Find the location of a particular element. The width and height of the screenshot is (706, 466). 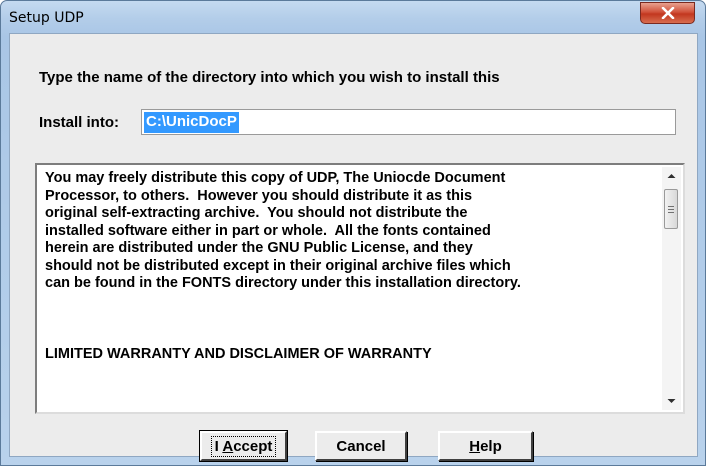

scroll-down-button is located at coordinates (671, 401).